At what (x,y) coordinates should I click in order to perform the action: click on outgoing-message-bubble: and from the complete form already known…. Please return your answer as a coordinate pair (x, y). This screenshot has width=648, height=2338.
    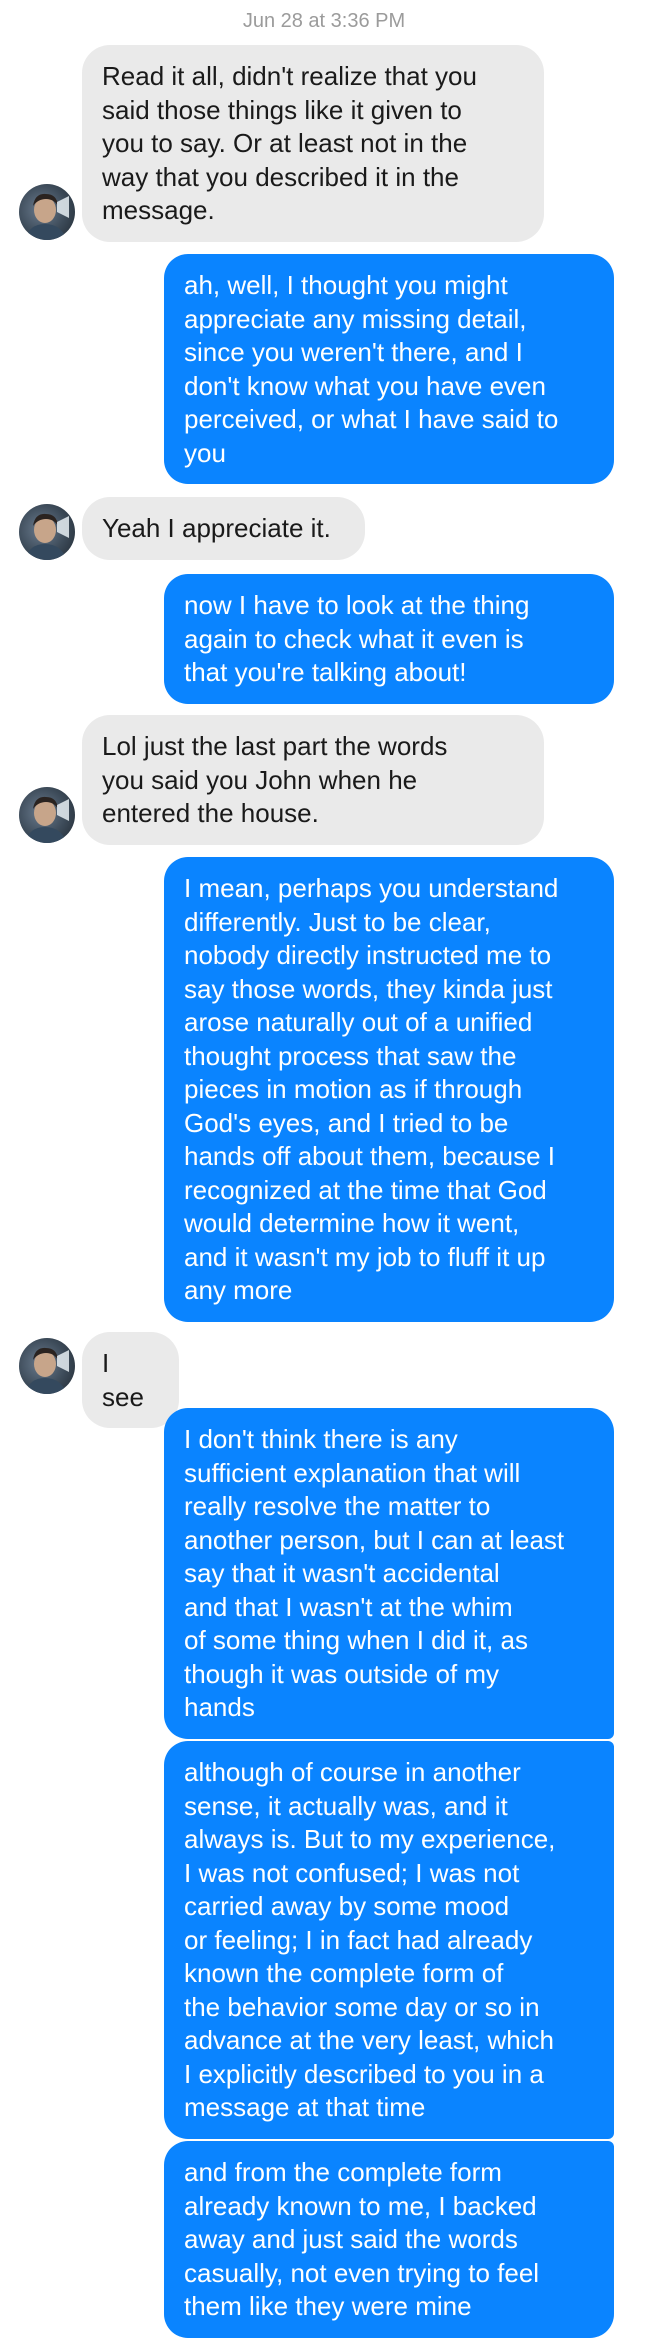
    Looking at the image, I should click on (389, 2239).